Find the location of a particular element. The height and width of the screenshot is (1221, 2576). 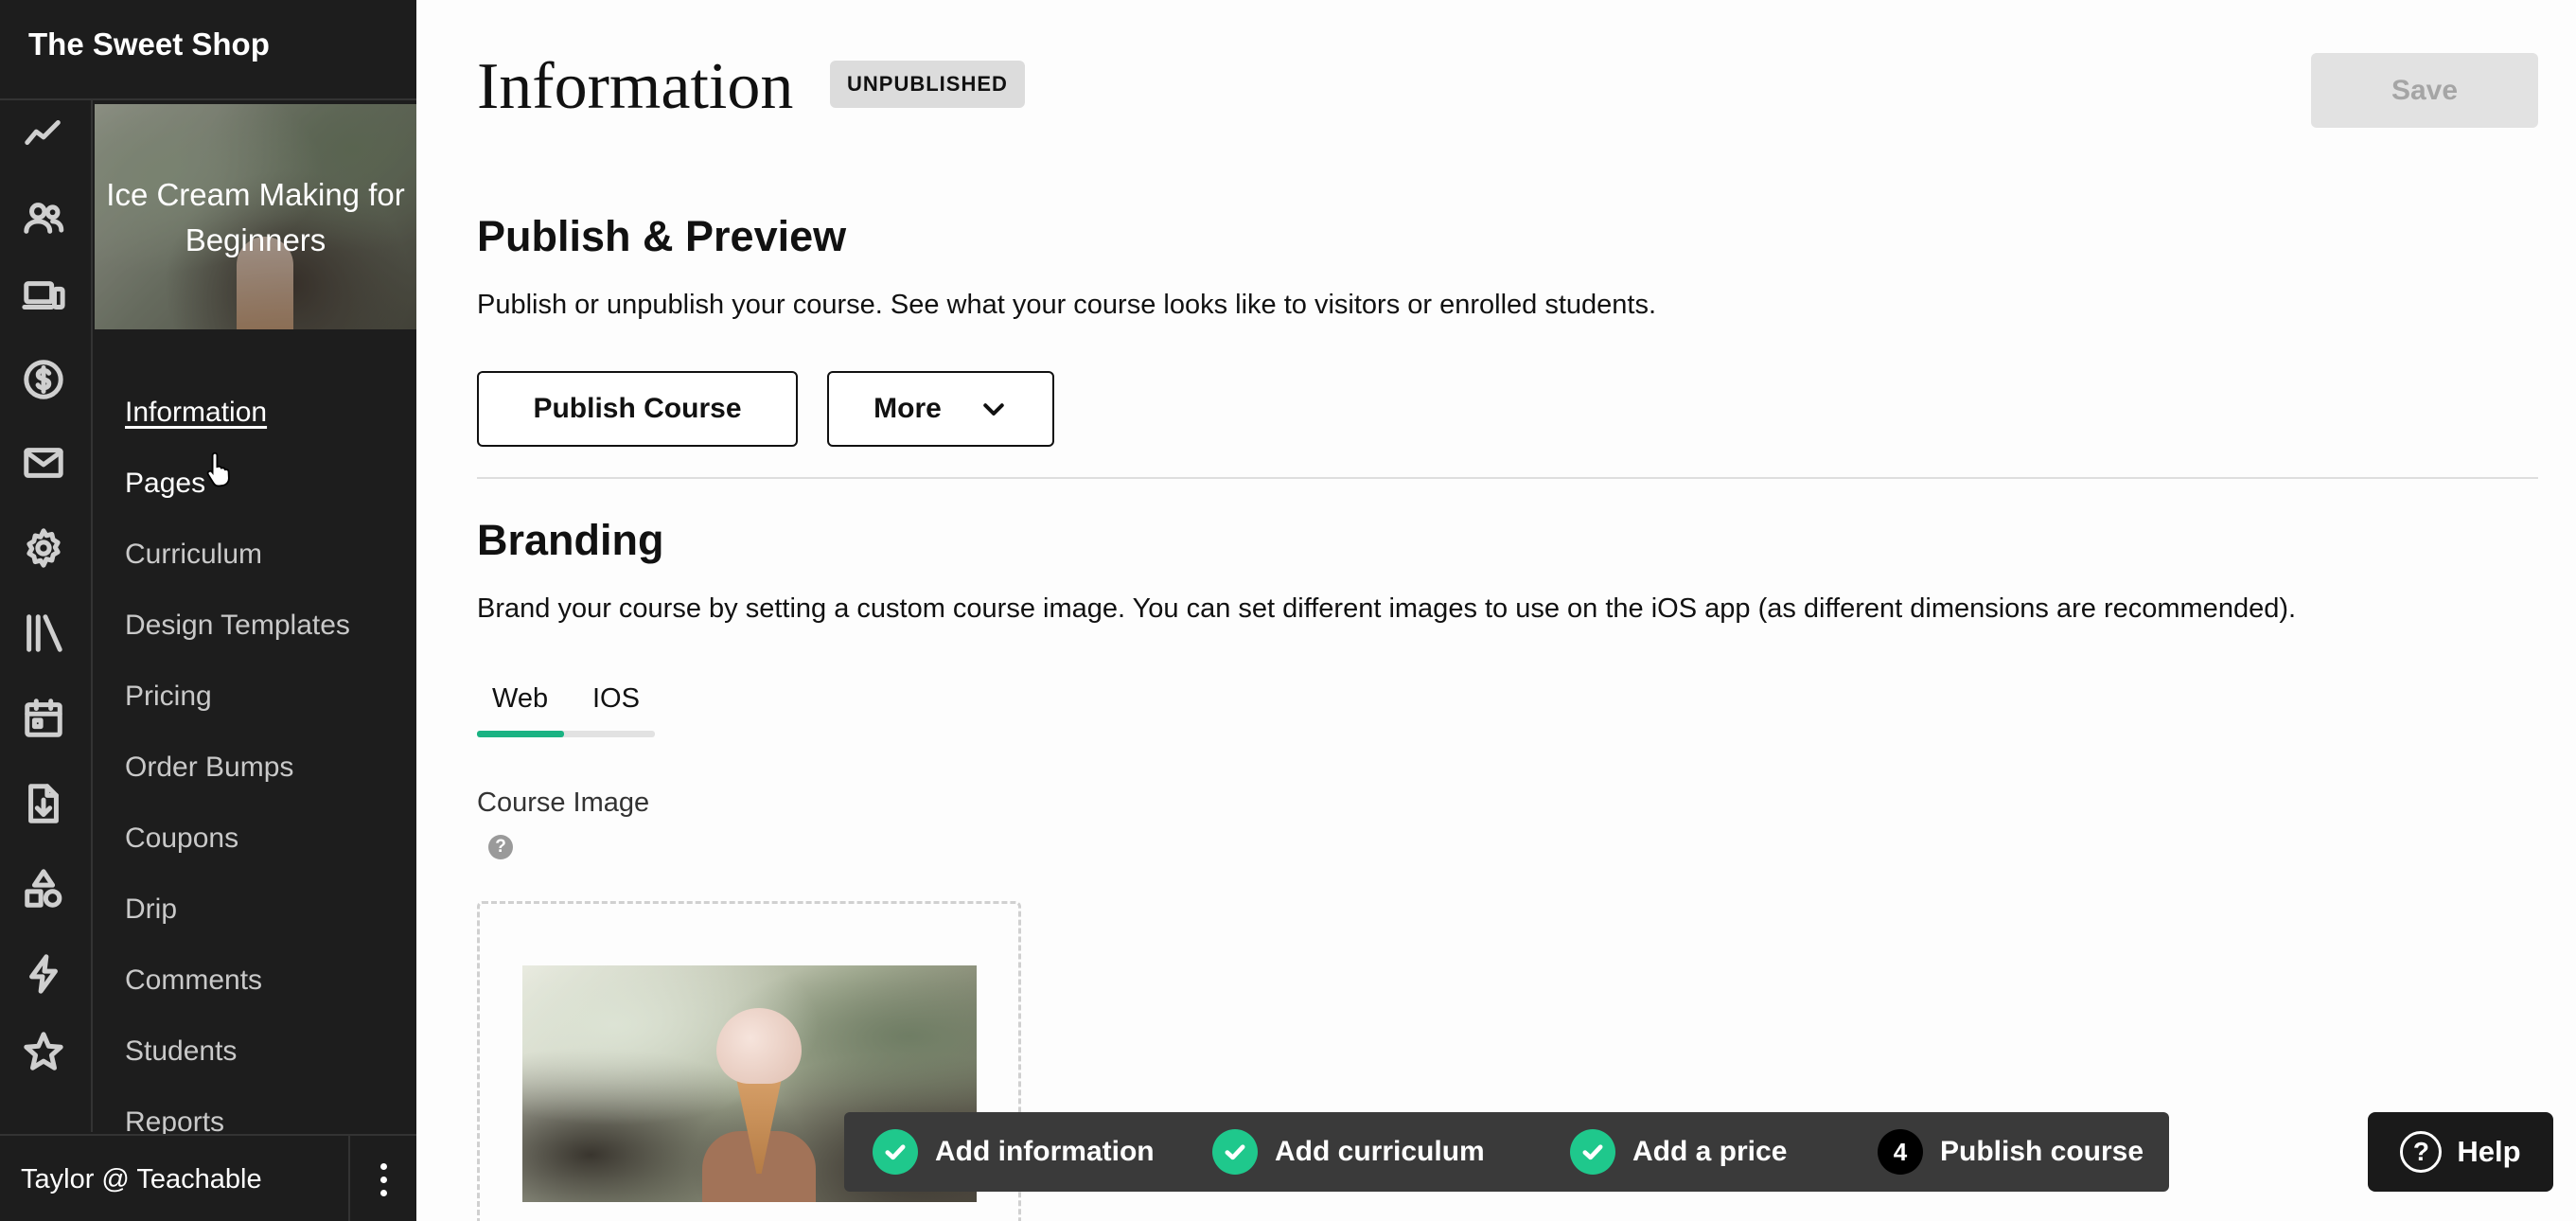

status-badge: UNPUBLISHED is located at coordinates (927, 84).